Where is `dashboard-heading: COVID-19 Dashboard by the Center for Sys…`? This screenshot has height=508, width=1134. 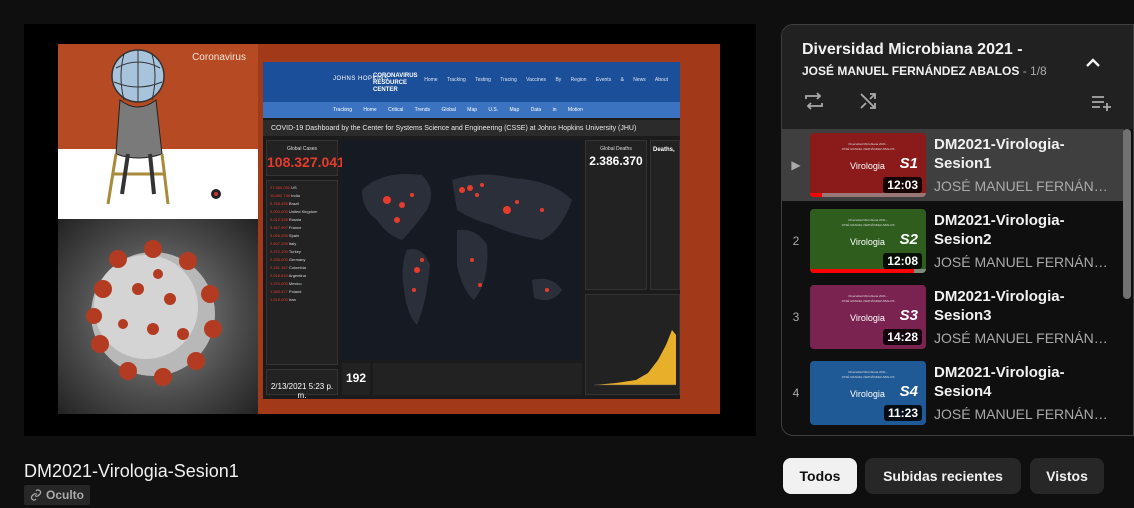 dashboard-heading: COVID-19 Dashboard by the Center for Sys… is located at coordinates (471, 128).